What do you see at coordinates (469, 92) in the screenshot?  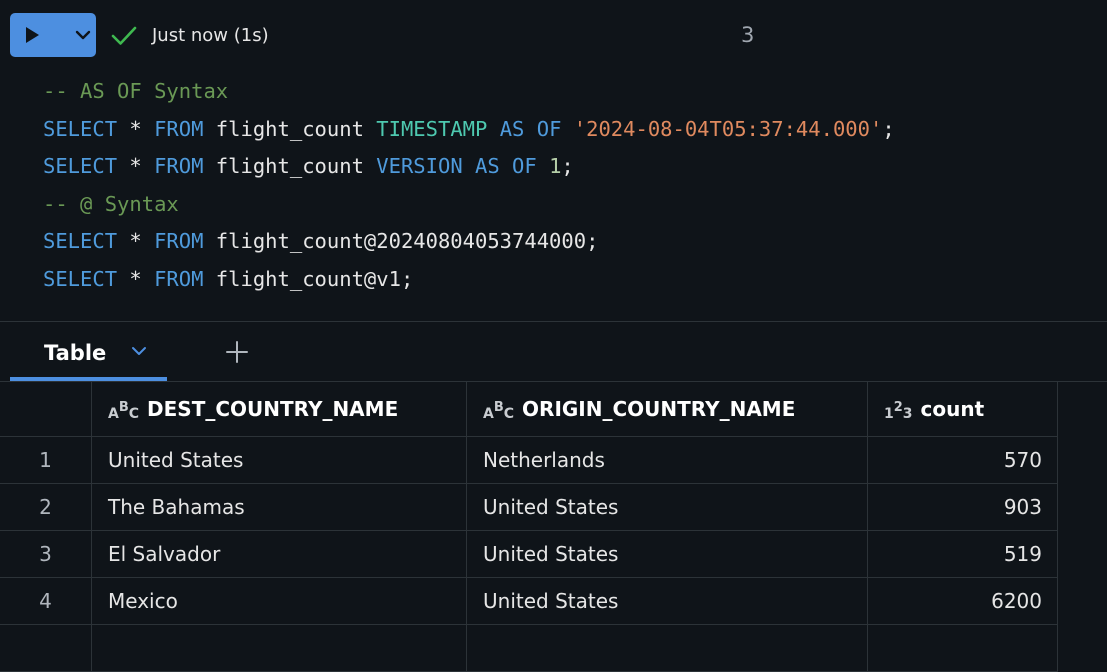 I see `code-line: -- AS OF Syntax` at bounding box center [469, 92].